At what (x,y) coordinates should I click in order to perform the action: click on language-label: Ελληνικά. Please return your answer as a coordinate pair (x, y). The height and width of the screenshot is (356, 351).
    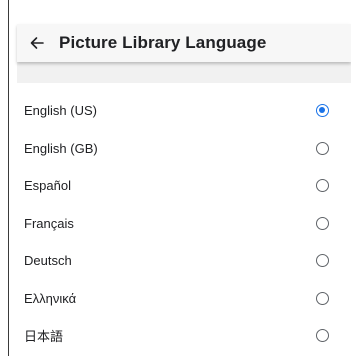
    Looking at the image, I should click on (50, 298).